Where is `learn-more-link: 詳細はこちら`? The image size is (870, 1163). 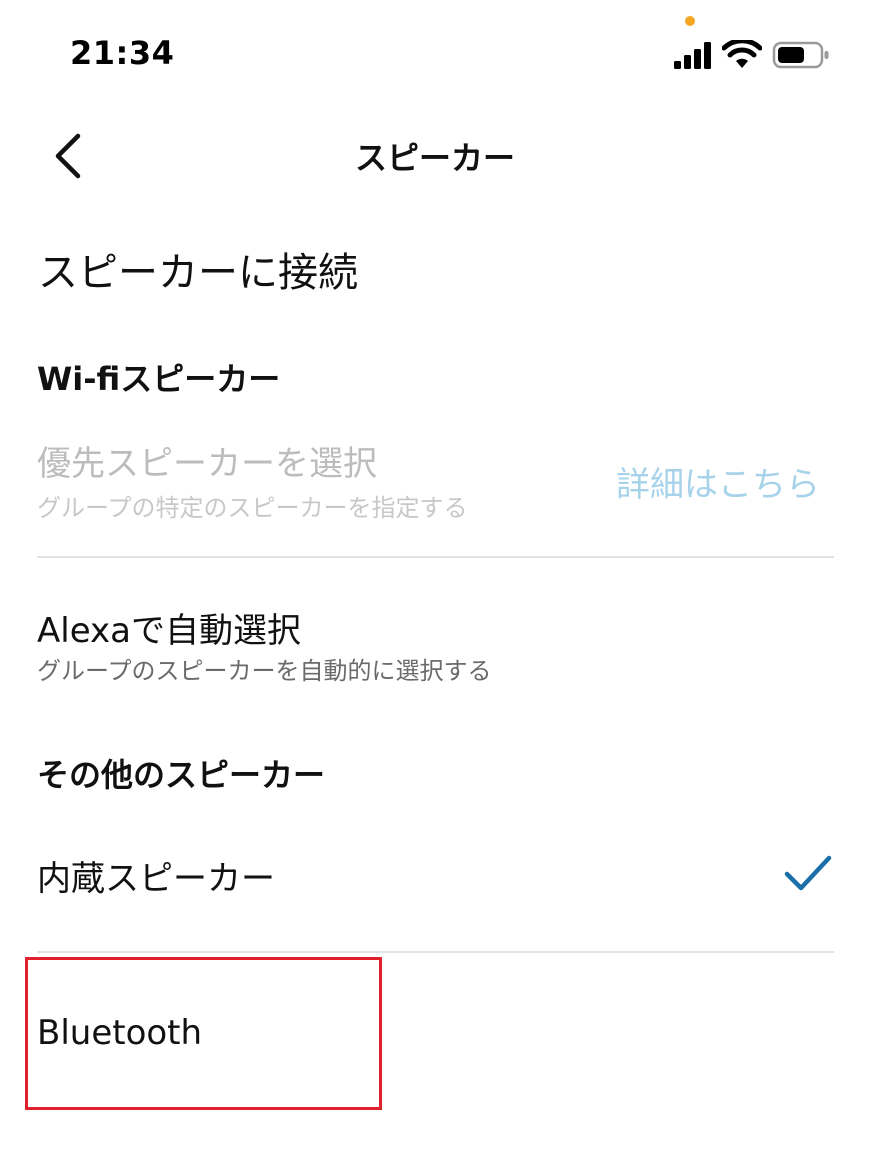 learn-more-link: 詳細はこちら is located at coordinates (718, 481).